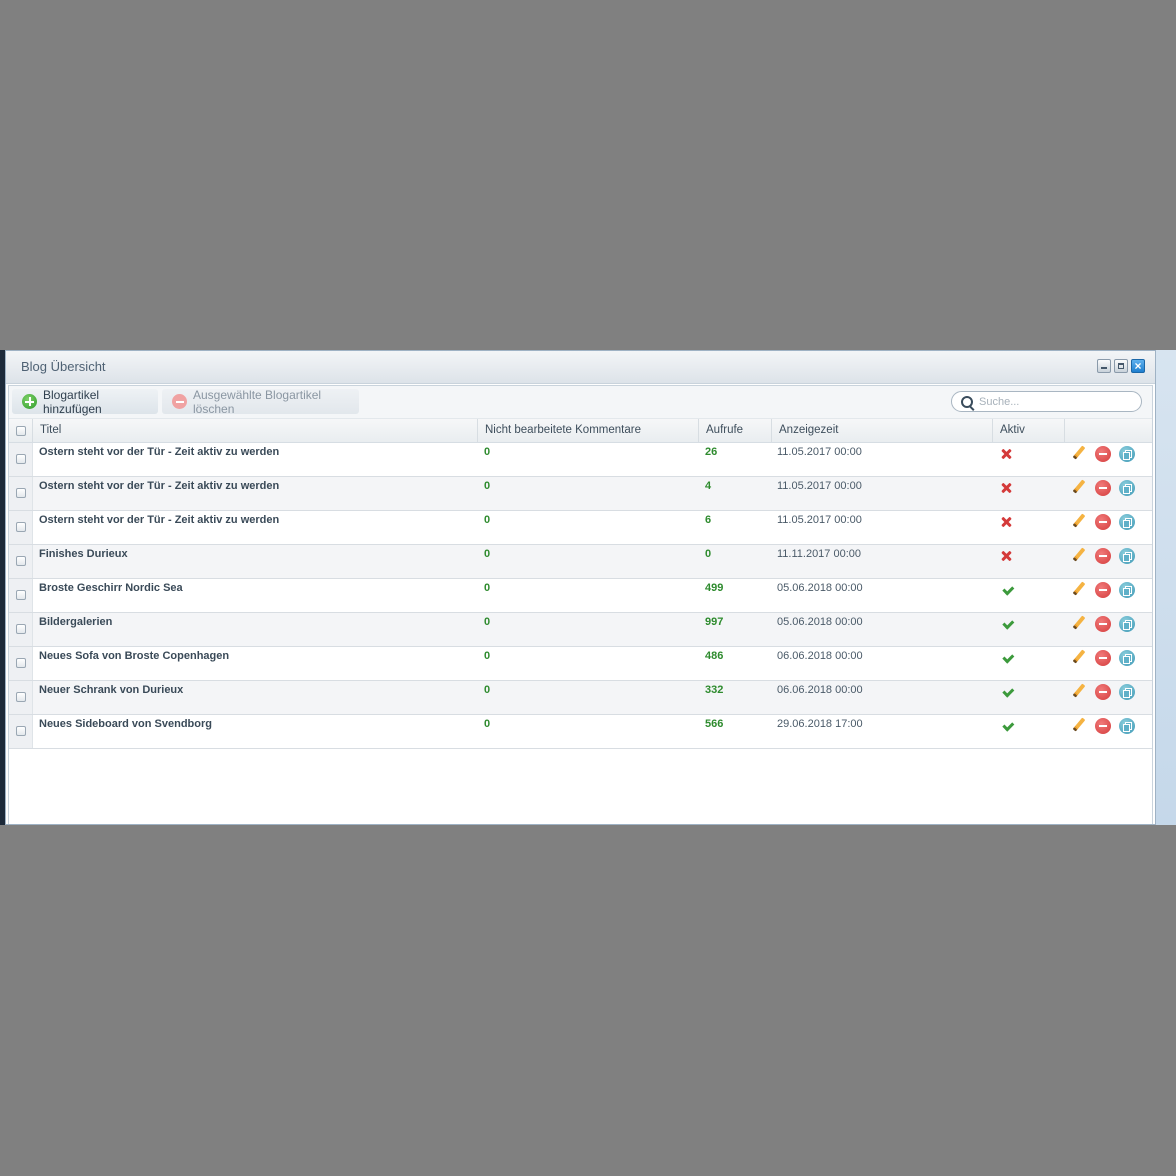  I want to click on table-row: Finishes Durieux 0 0 11.11.2017 00:00, so click(580, 562).